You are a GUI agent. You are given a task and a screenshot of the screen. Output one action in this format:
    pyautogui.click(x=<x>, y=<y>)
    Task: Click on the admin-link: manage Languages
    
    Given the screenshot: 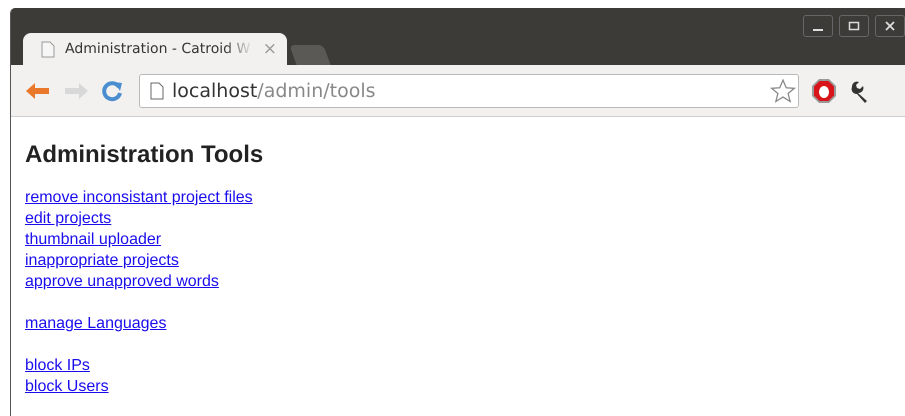 What is the action you would take?
    pyautogui.click(x=95, y=323)
    